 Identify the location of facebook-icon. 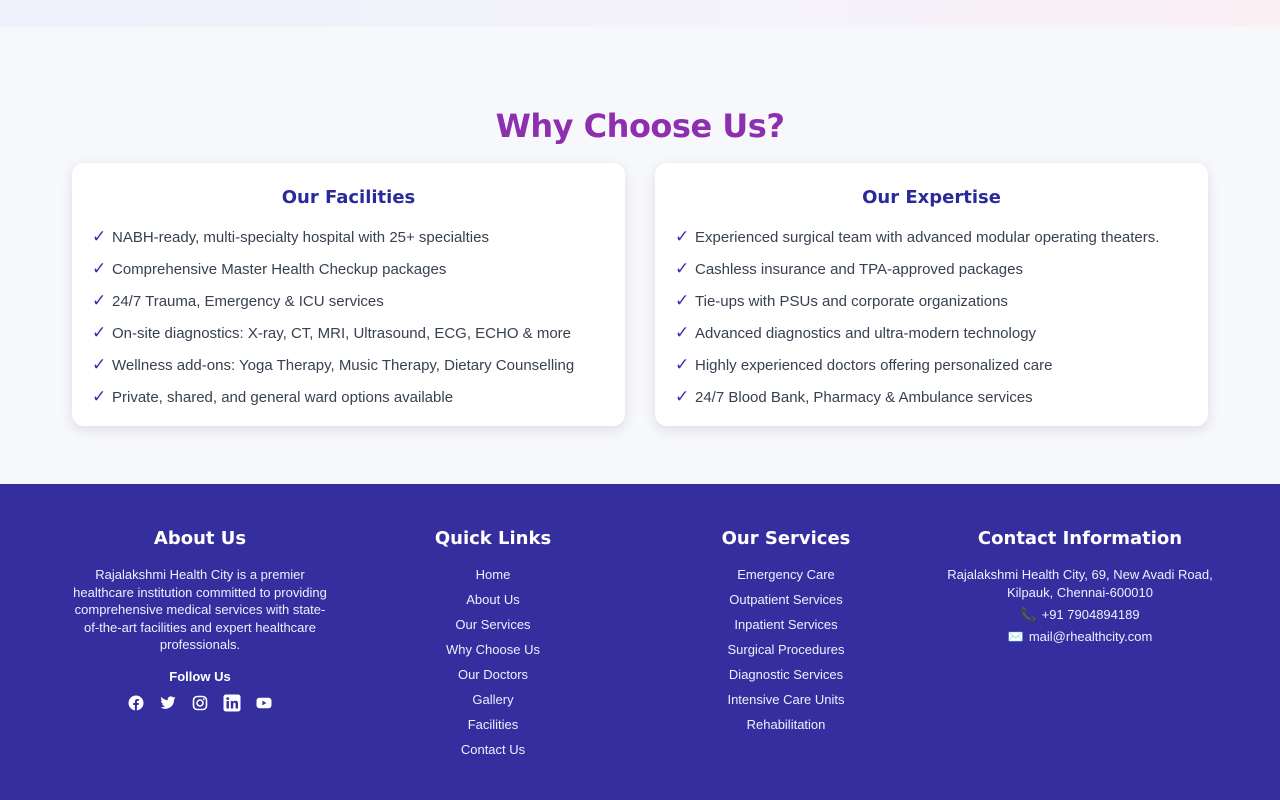
(136, 703).